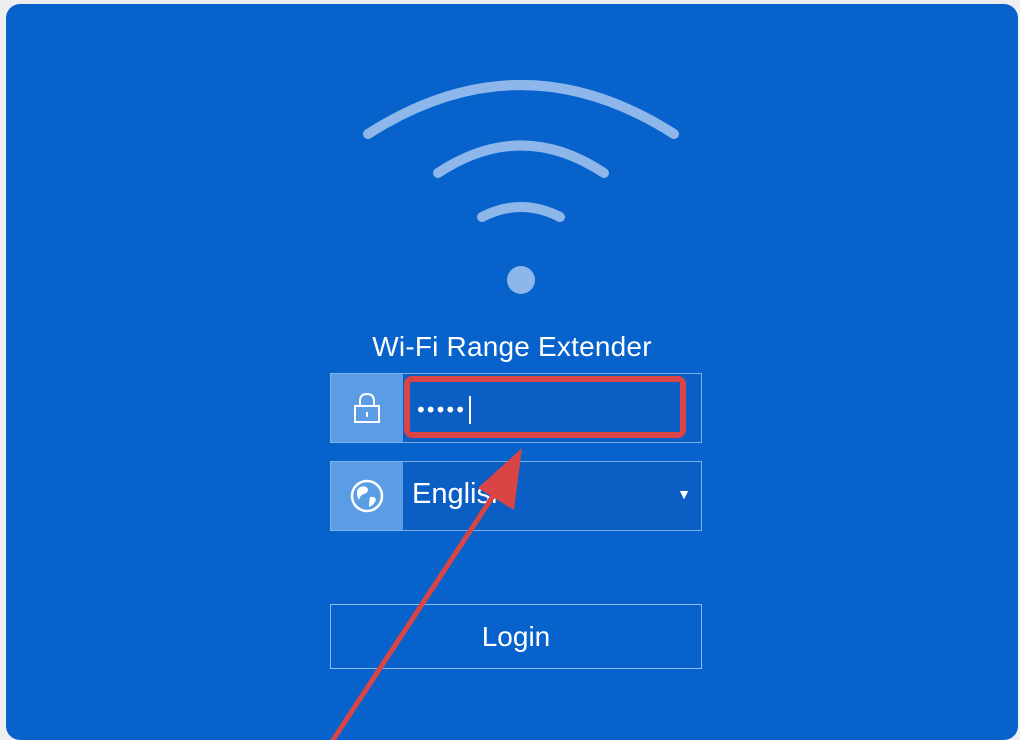 This screenshot has width=1020, height=740. What do you see at coordinates (521, 187) in the screenshot?
I see `wifi-icon` at bounding box center [521, 187].